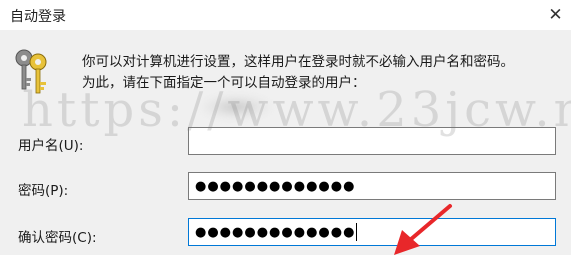 The image size is (571, 255). Describe the element at coordinates (357, 232) in the screenshot. I see `text-caret` at that location.